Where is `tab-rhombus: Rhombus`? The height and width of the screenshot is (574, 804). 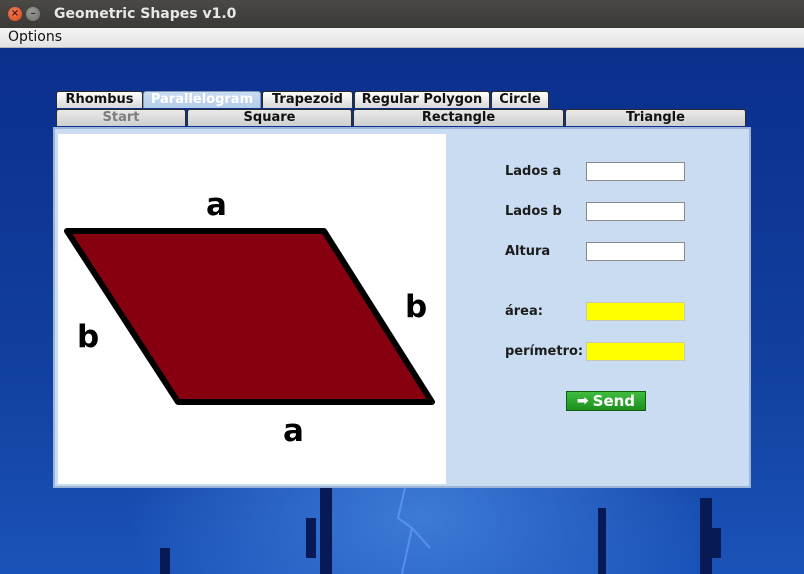
tab-rhombus: Rhombus is located at coordinates (99, 99).